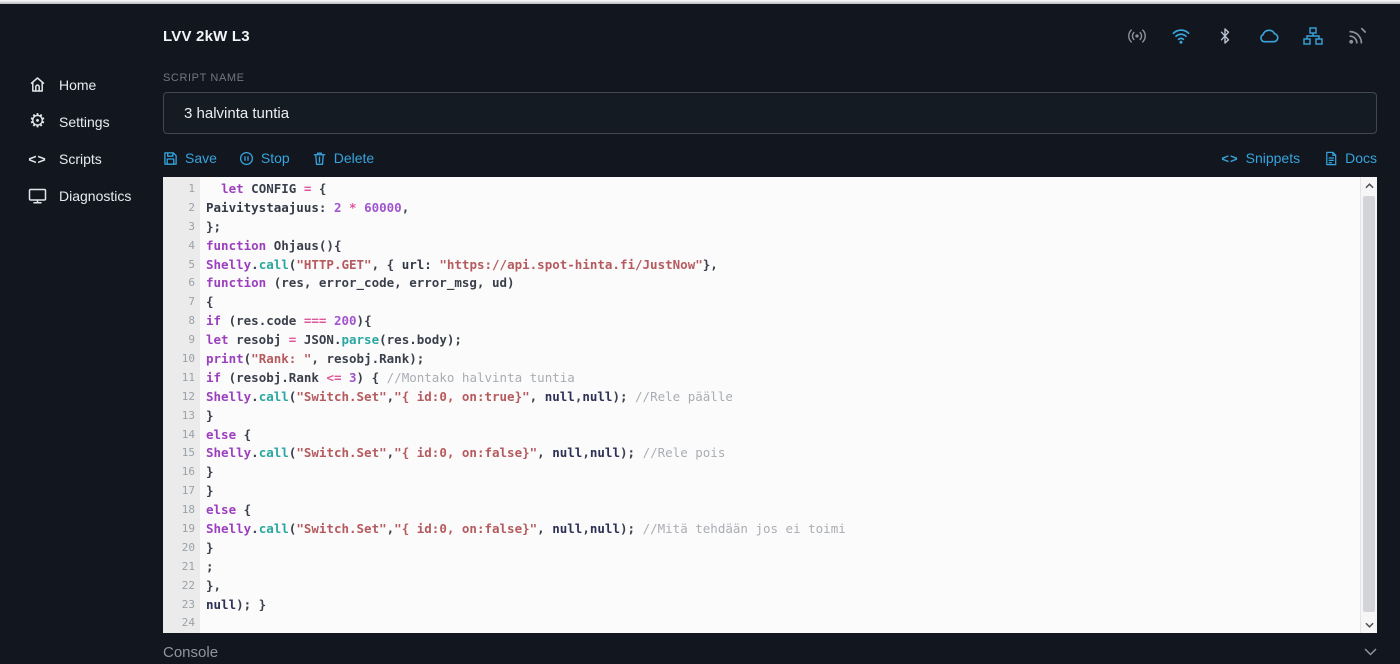  Describe the element at coordinates (1137, 36) in the screenshot. I see `access-point-icon` at that location.